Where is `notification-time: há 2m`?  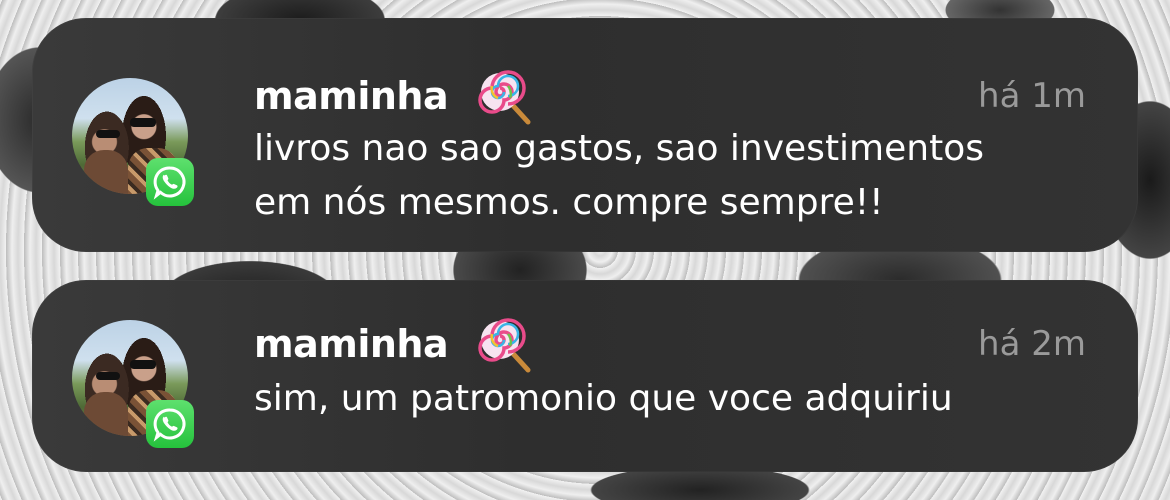 notification-time: há 2m is located at coordinates (1032, 344).